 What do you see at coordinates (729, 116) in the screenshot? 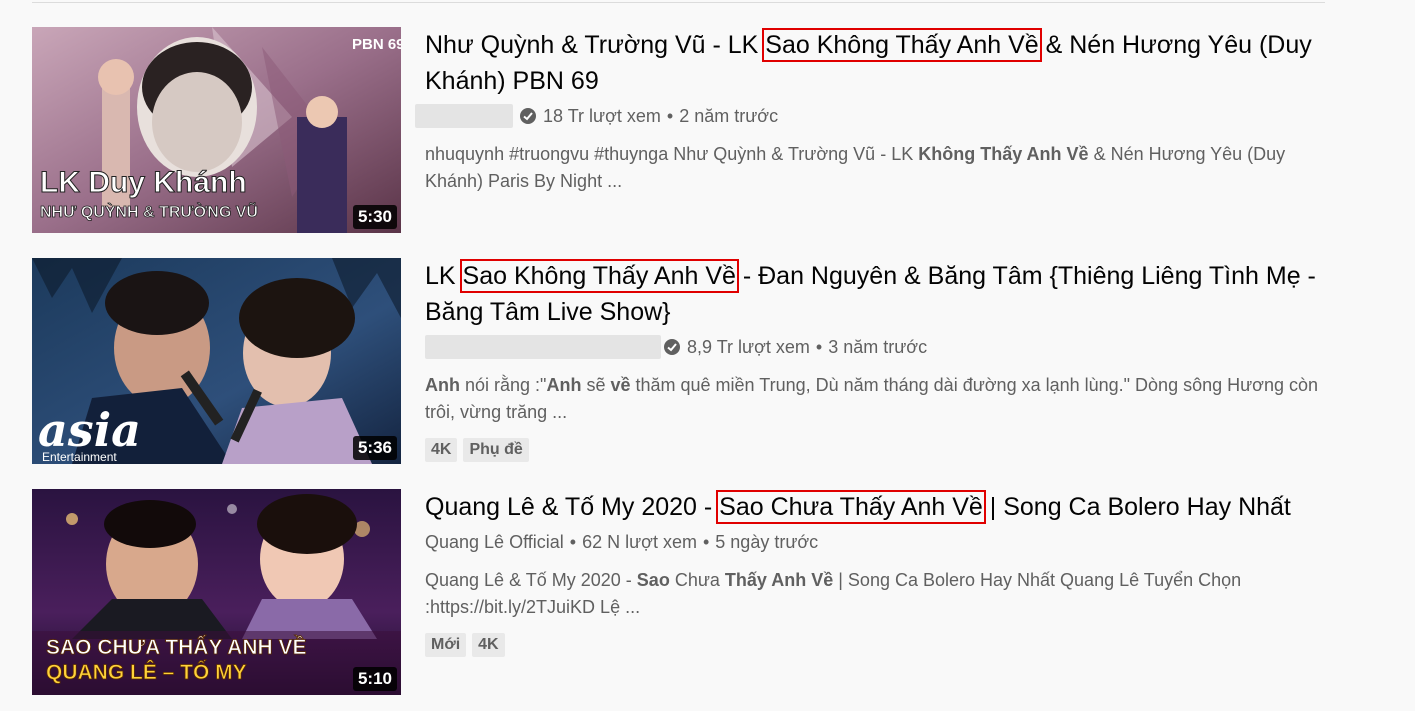
I see `upload-age: 2 năm trước` at bounding box center [729, 116].